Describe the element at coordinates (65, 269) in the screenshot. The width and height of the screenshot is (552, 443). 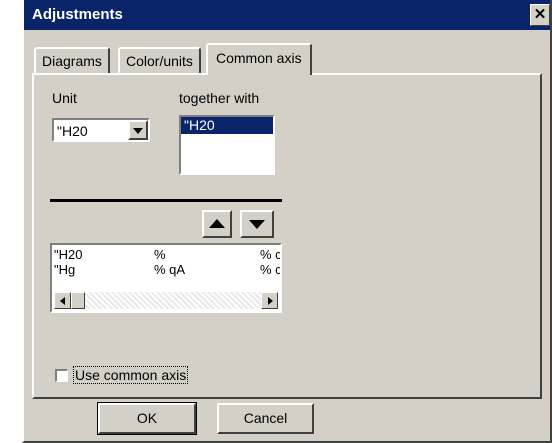
I see `table-cell: "Hg` at that location.